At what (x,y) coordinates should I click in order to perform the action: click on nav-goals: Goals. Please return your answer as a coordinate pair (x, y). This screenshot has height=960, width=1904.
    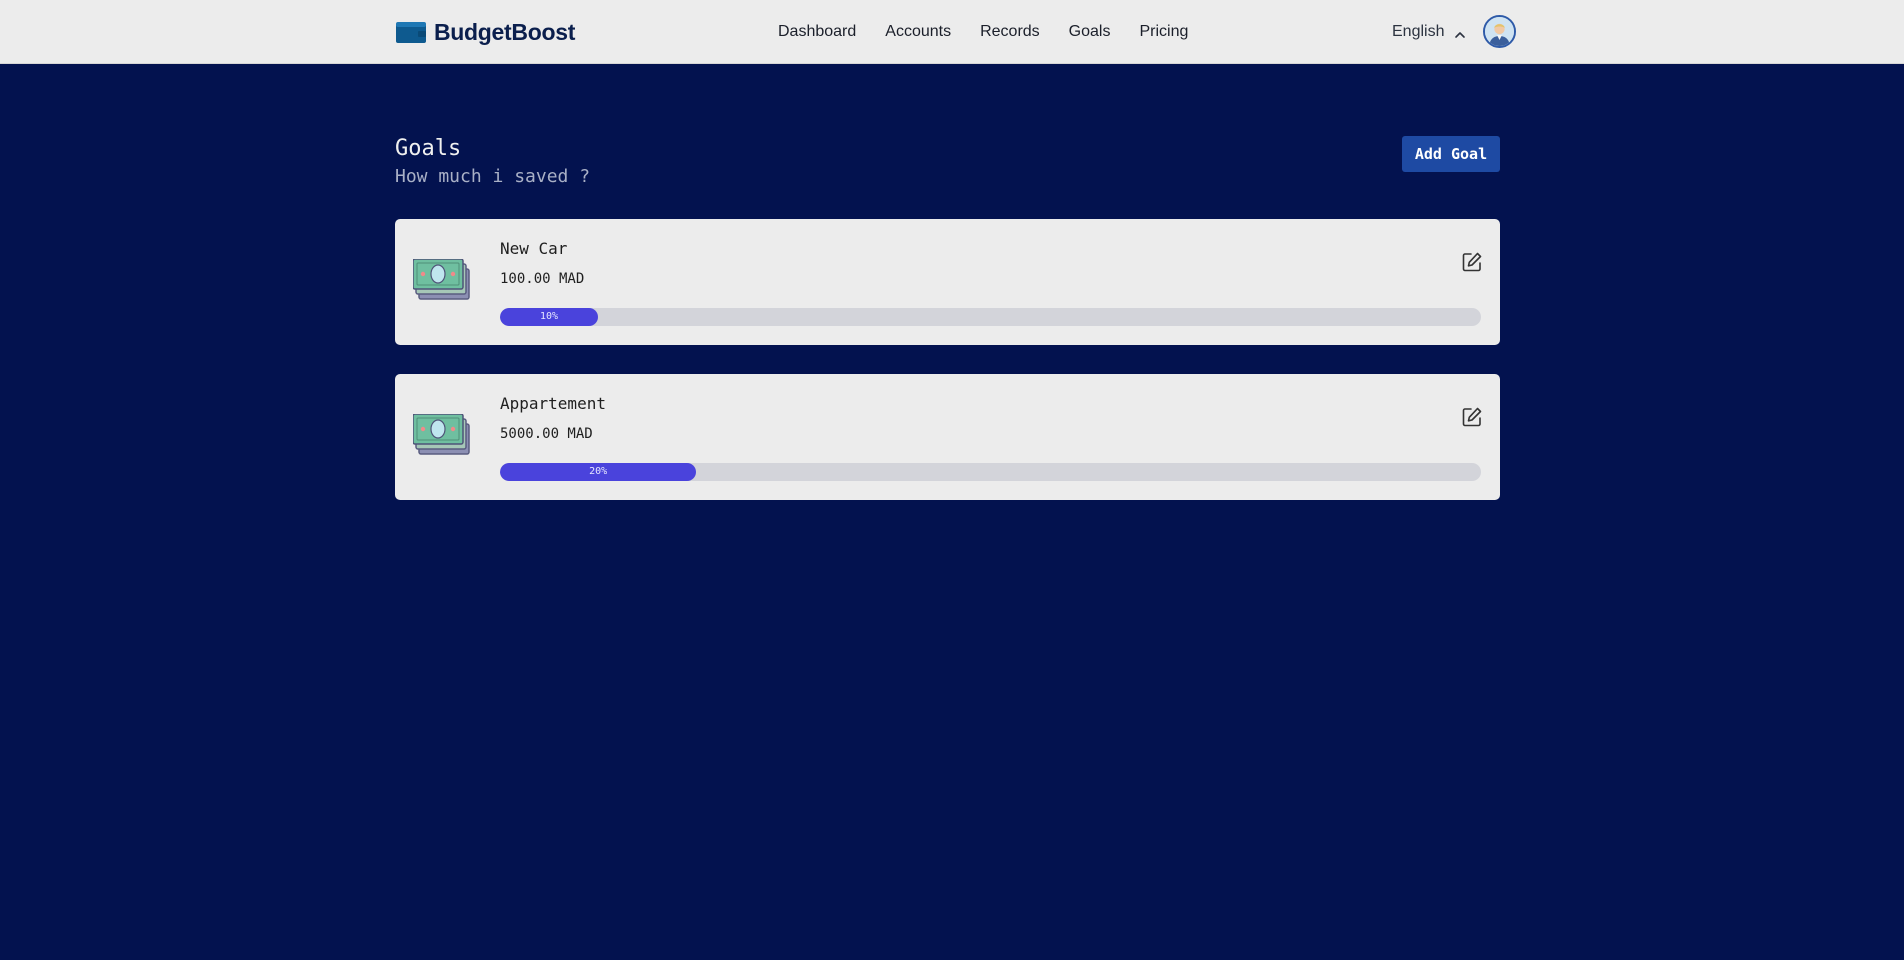
    Looking at the image, I should click on (1090, 32).